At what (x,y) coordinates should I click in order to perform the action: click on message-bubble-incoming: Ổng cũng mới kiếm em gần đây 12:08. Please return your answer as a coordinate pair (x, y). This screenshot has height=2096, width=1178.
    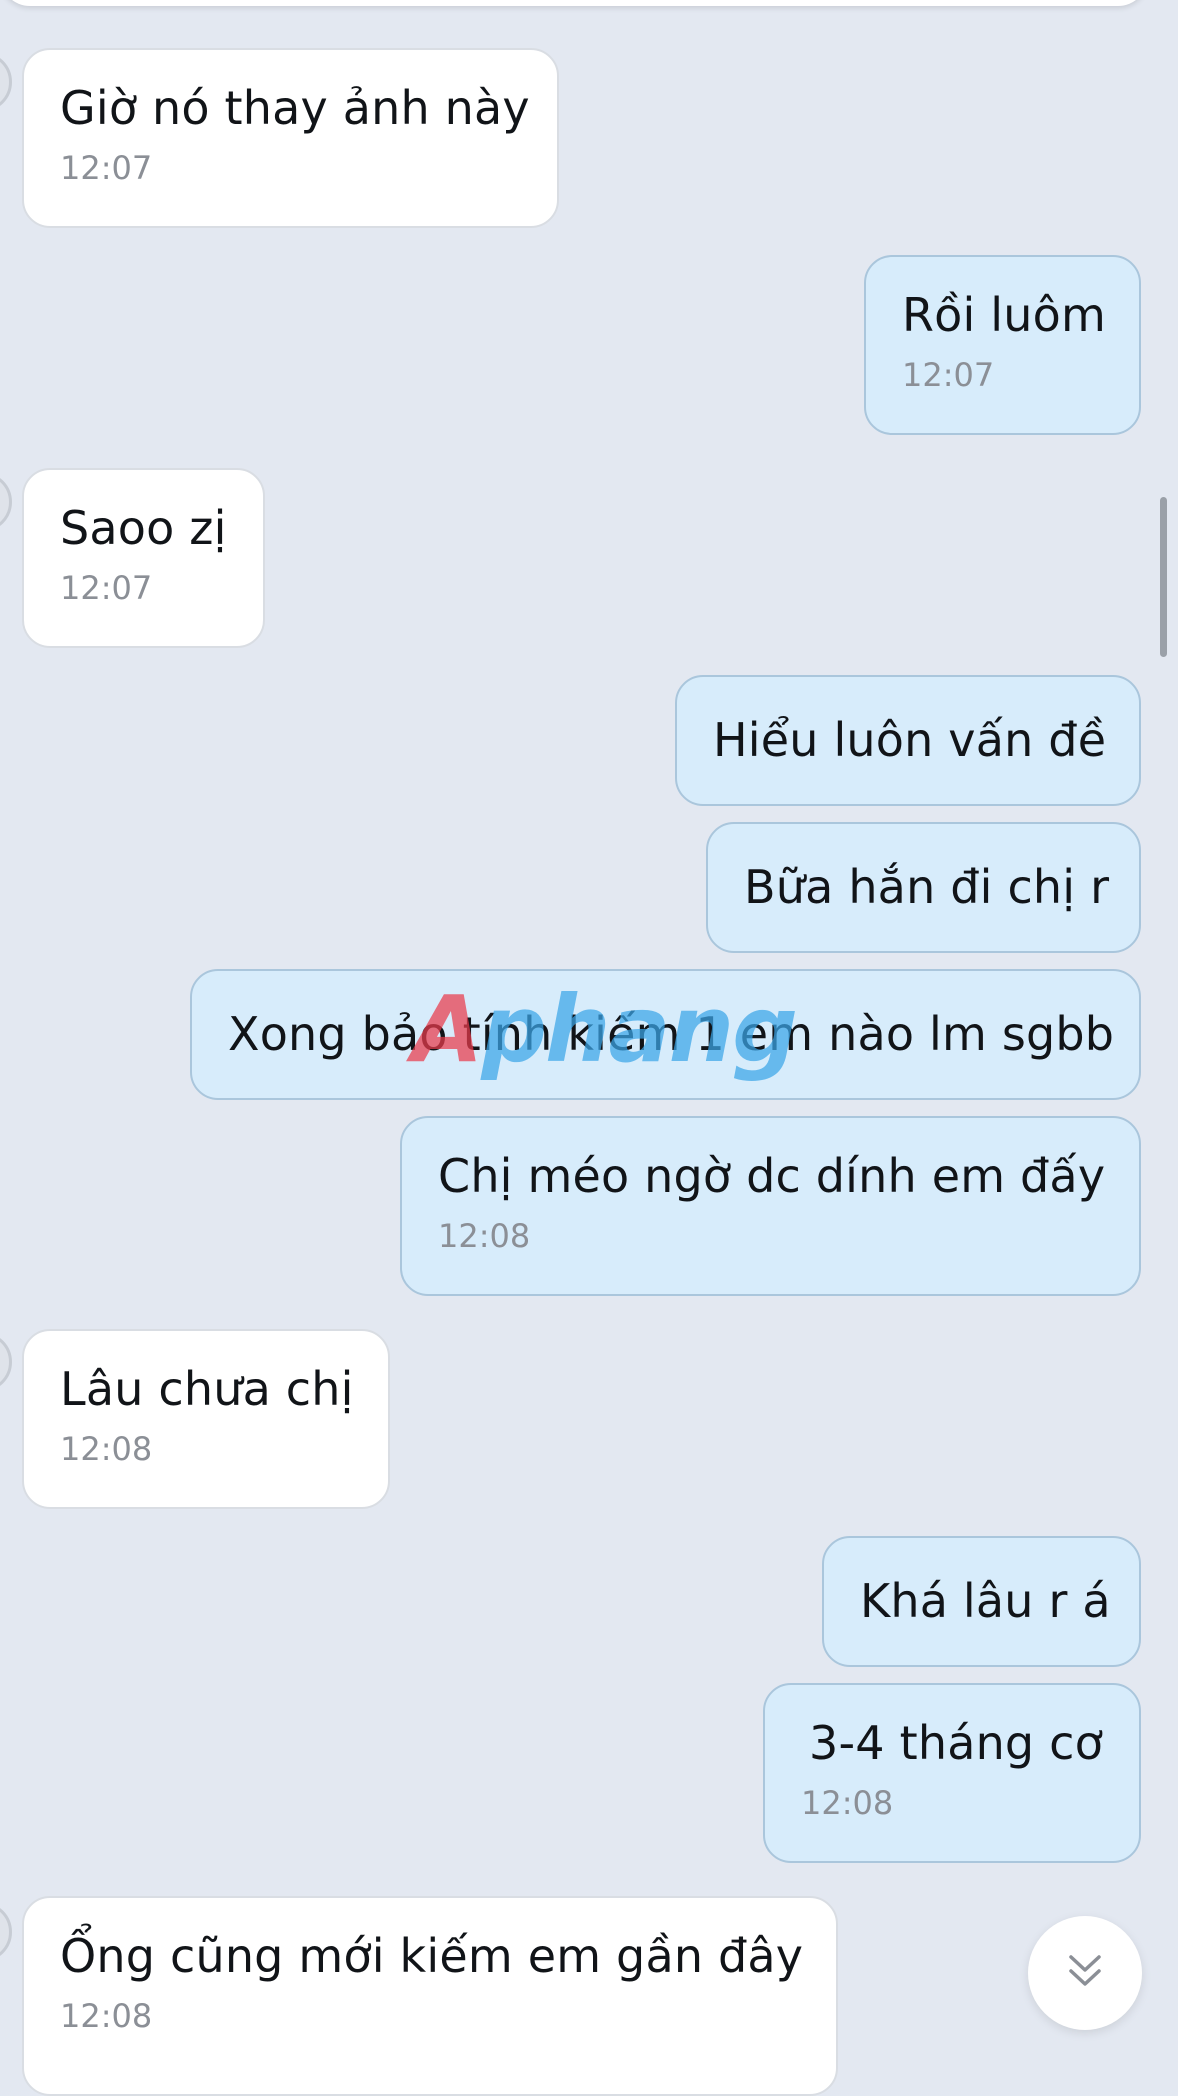
    Looking at the image, I should click on (430, 1996).